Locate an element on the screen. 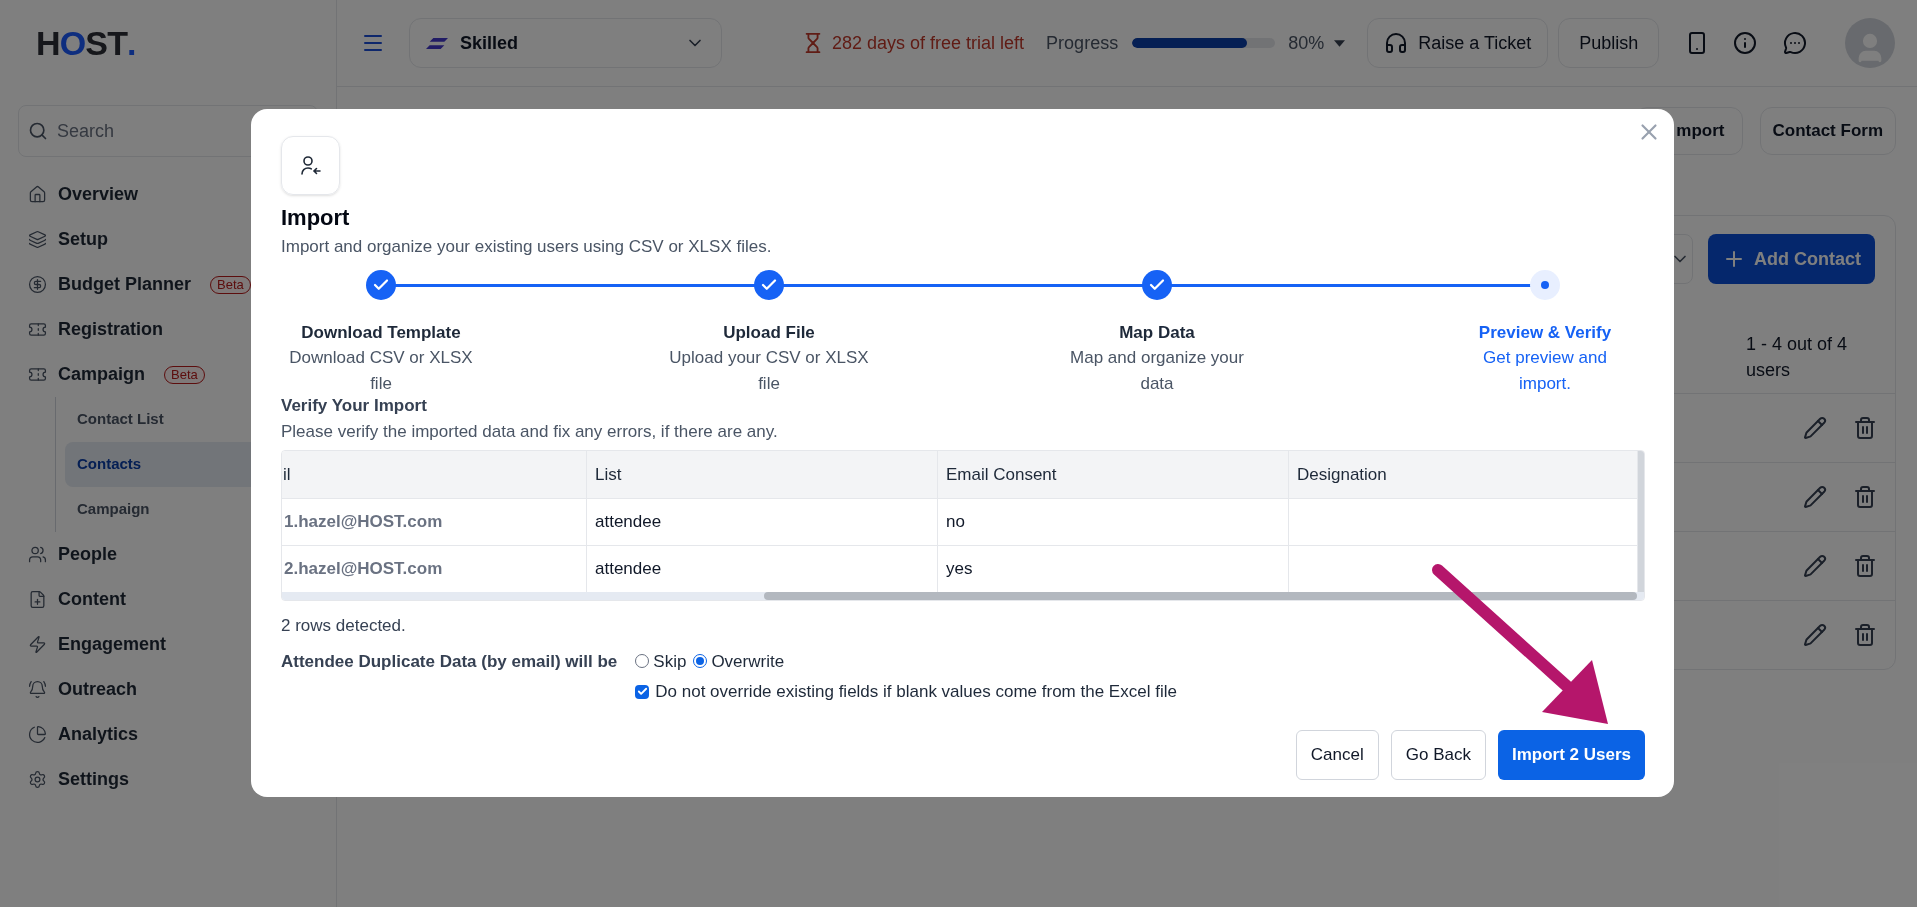 This screenshot has width=1917, height=907. progress-reading: 80% is located at coordinates (1306, 43).